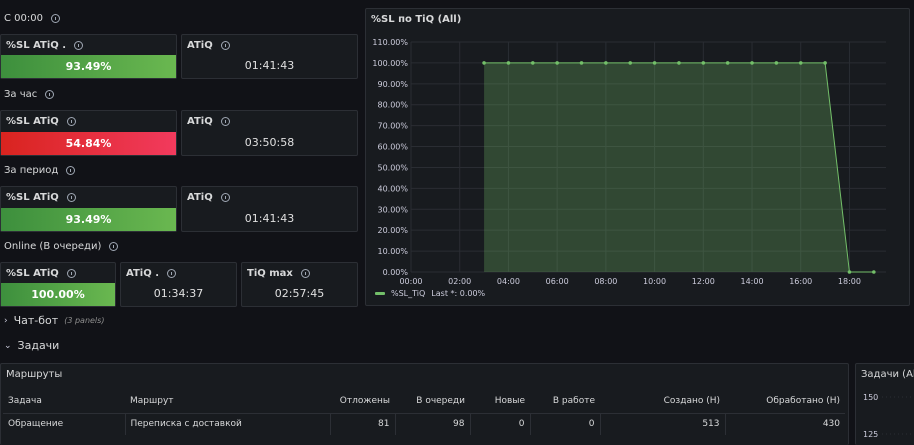 The image size is (914, 445). I want to click on x-tick-label: 14:00, so click(751, 281).